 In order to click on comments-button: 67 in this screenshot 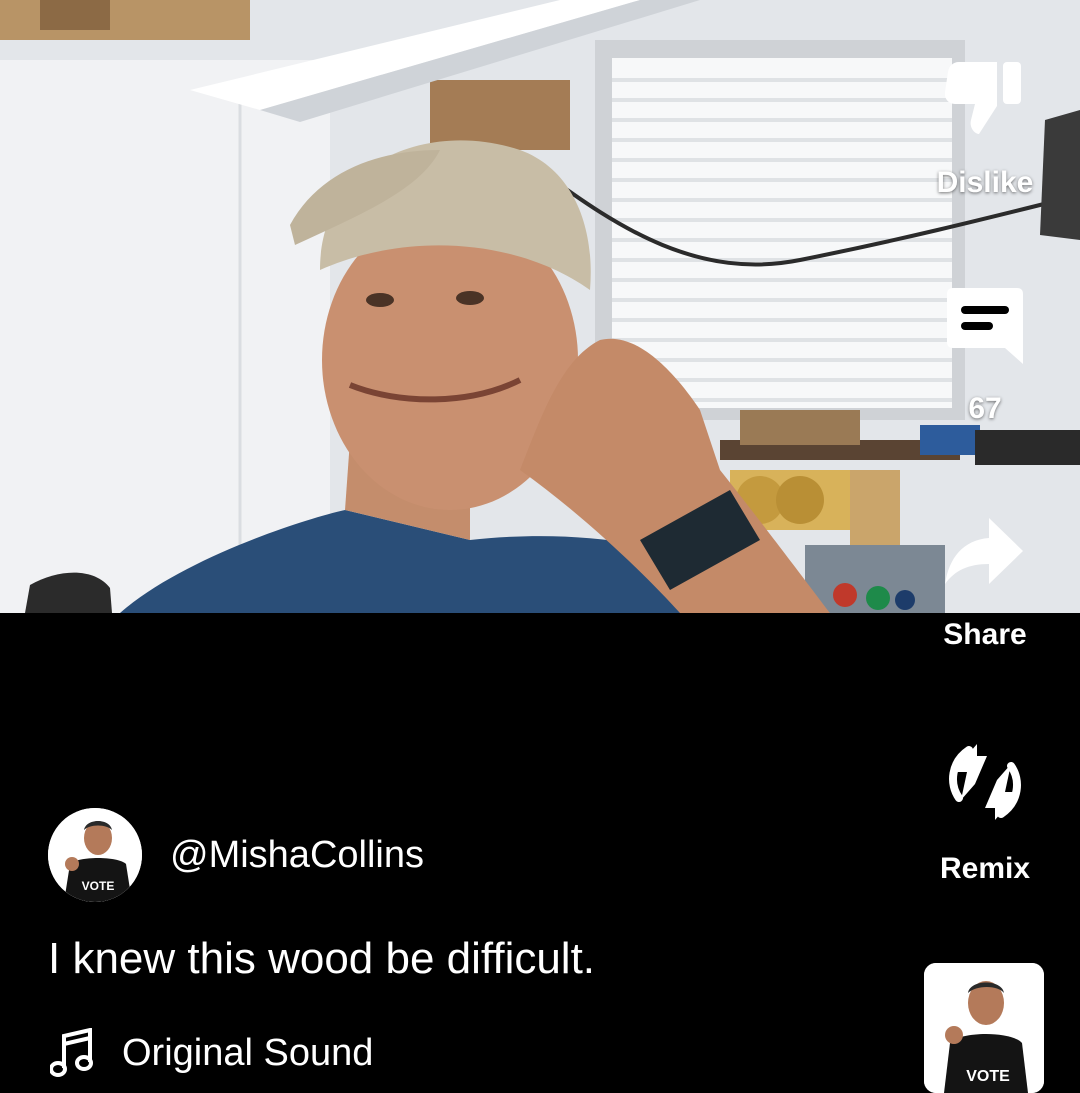, I will do `click(985, 356)`.